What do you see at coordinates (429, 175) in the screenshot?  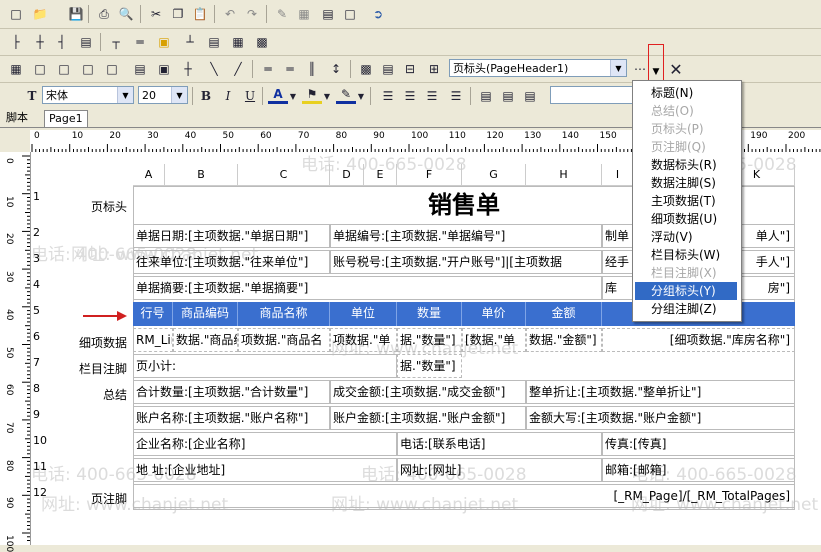 I see `column-header: F` at bounding box center [429, 175].